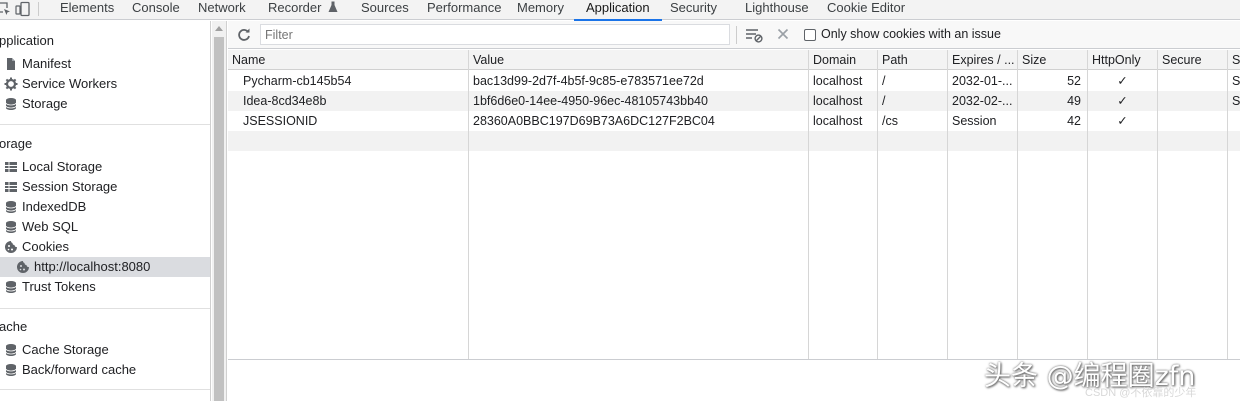 Image resolution: width=1240 pixels, height=401 pixels. What do you see at coordinates (156, 10) in the screenshot?
I see `tab-console: Console` at bounding box center [156, 10].